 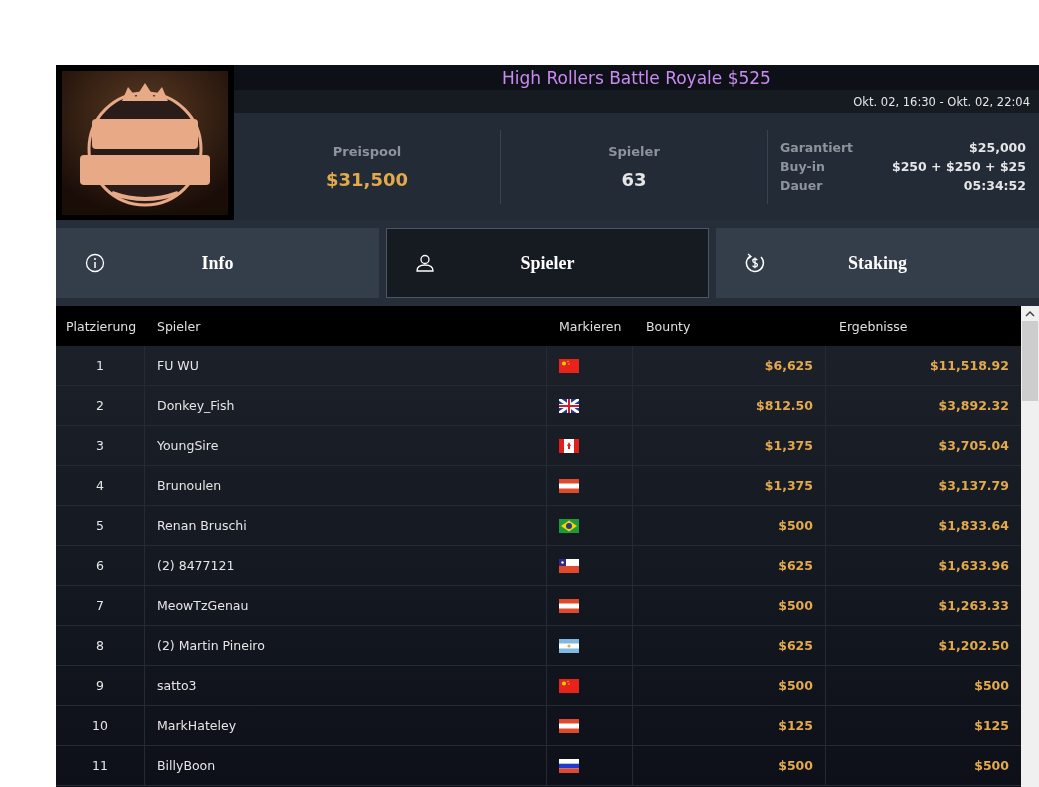 I want to click on table-cell: satto3, so click(x=346, y=685).